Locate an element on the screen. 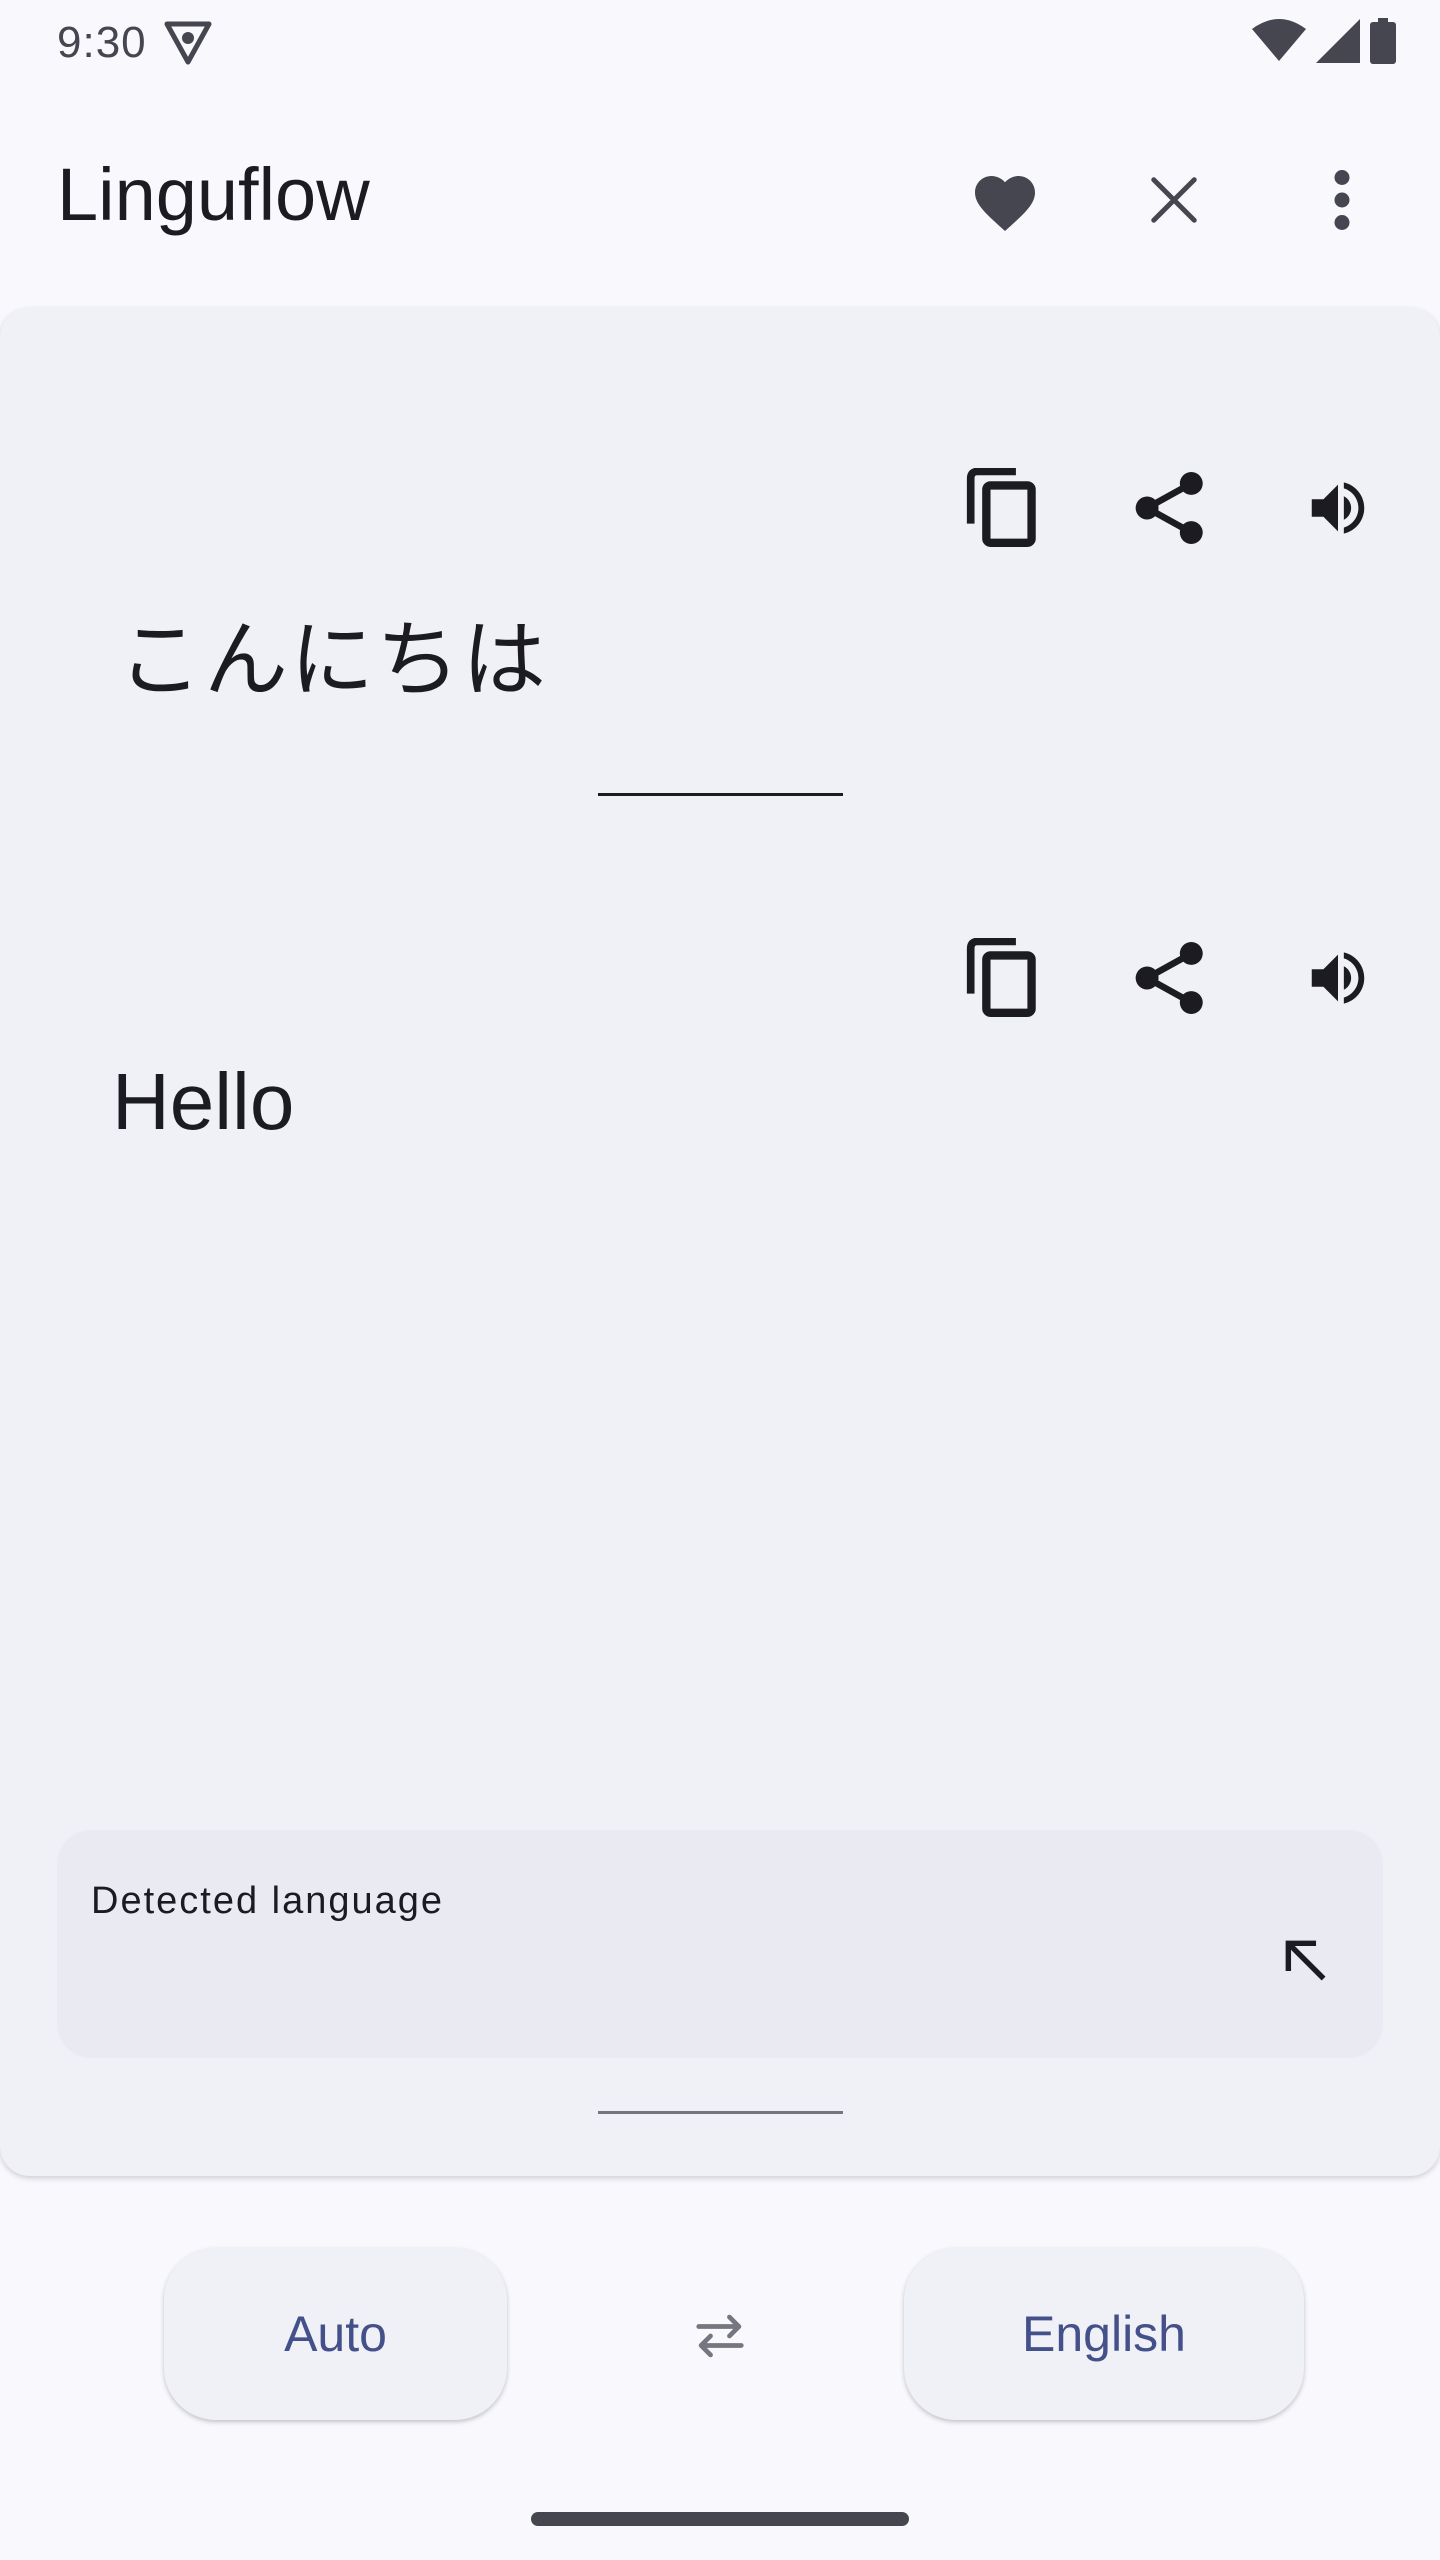 The height and width of the screenshot is (2560, 1440). app-title: Linguflow is located at coordinates (213, 194).